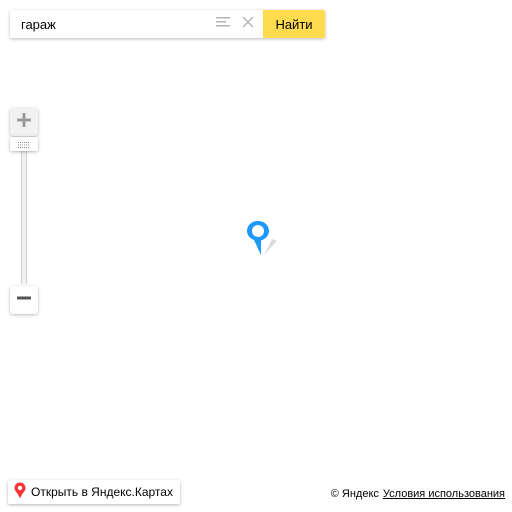 The height and width of the screenshot is (512, 512). Describe the element at coordinates (20, 492) in the screenshot. I see `red-pin-icon` at that location.